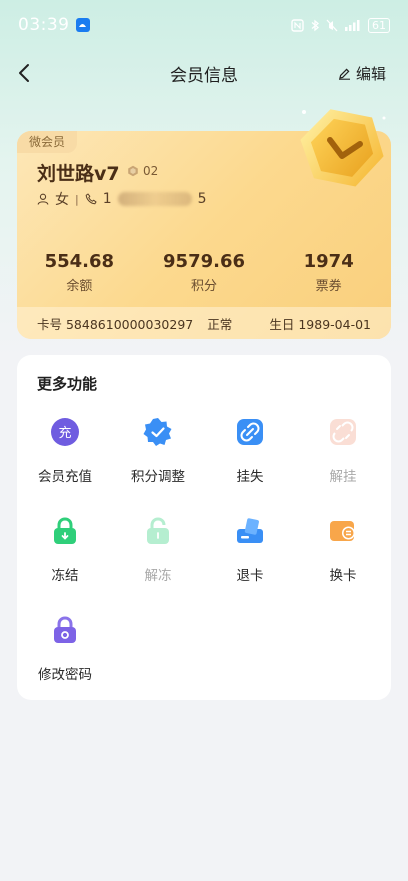  I want to click on func-unfreeze: 解冻, so click(158, 550).